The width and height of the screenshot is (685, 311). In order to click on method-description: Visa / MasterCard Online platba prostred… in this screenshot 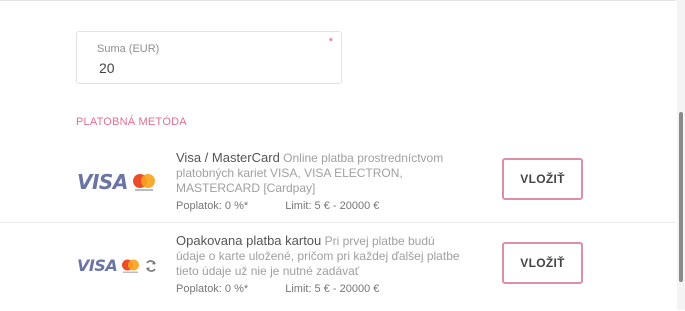, I will do `click(321, 173)`.